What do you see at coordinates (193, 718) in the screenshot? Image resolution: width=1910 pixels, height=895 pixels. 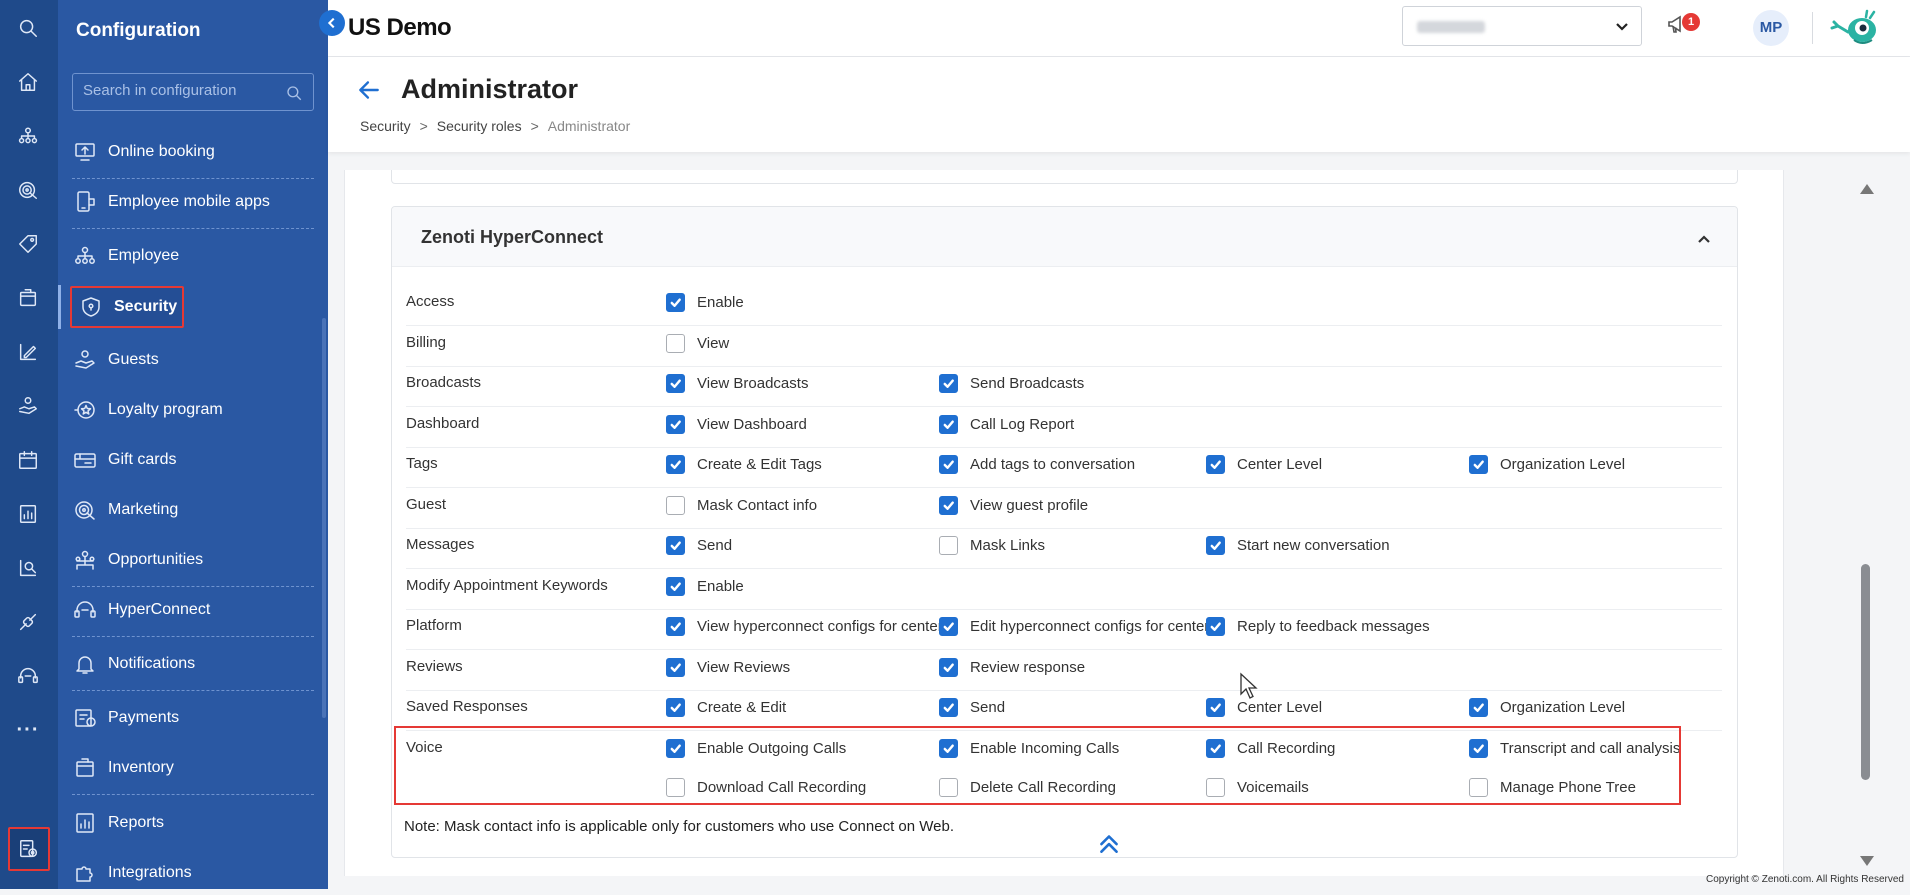 I see `sidebar-item-payments: Payments` at bounding box center [193, 718].